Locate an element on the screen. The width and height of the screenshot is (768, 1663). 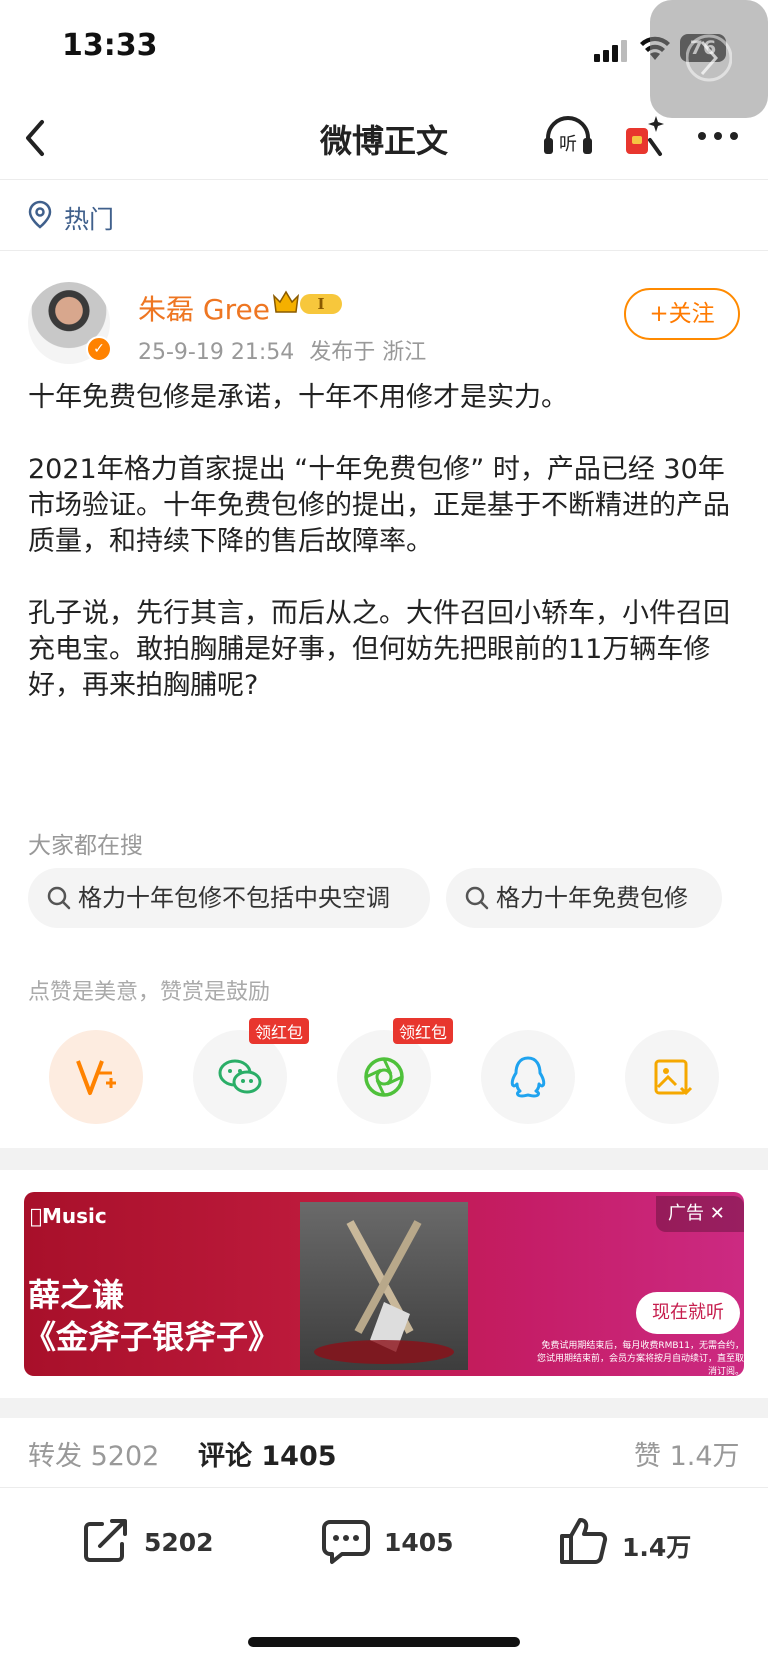
author-name: 朱磊 Gree is located at coordinates (204, 308).